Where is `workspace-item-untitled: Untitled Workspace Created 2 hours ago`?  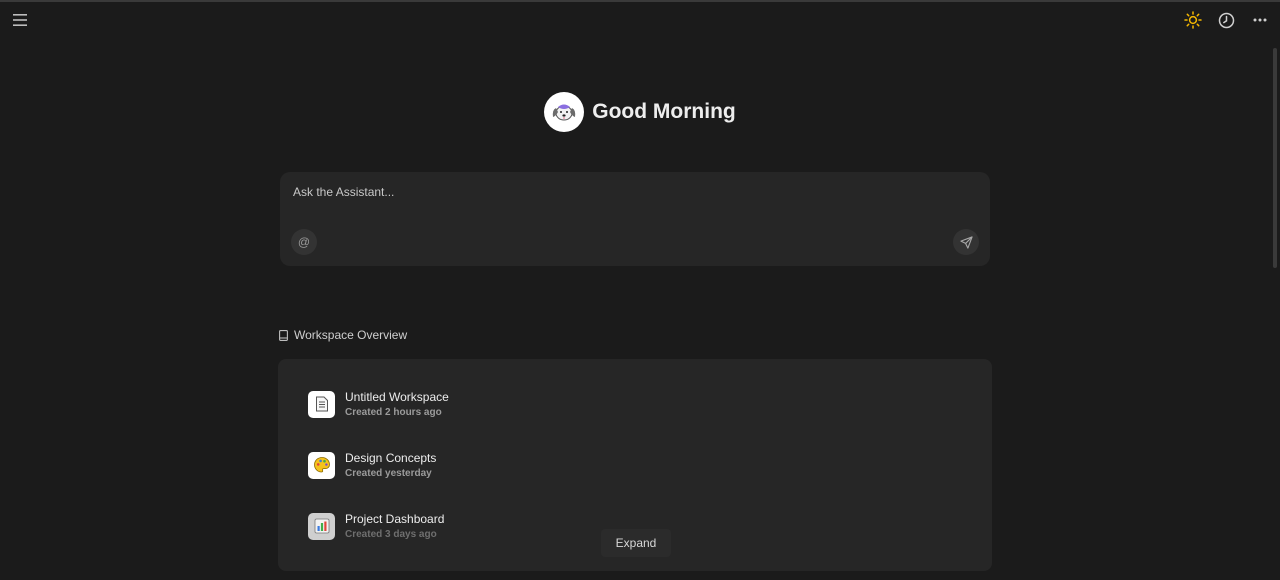
workspace-item-untitled: Untitled Workspace Created 2 hours ago is located at coordinates (378, 404).